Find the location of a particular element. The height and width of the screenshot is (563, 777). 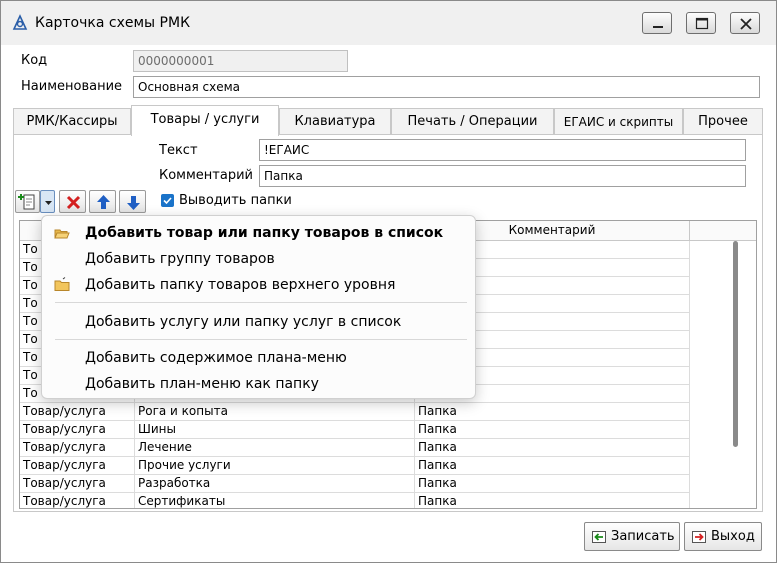

arrow-down-icon is located at coordinates (133, 203).